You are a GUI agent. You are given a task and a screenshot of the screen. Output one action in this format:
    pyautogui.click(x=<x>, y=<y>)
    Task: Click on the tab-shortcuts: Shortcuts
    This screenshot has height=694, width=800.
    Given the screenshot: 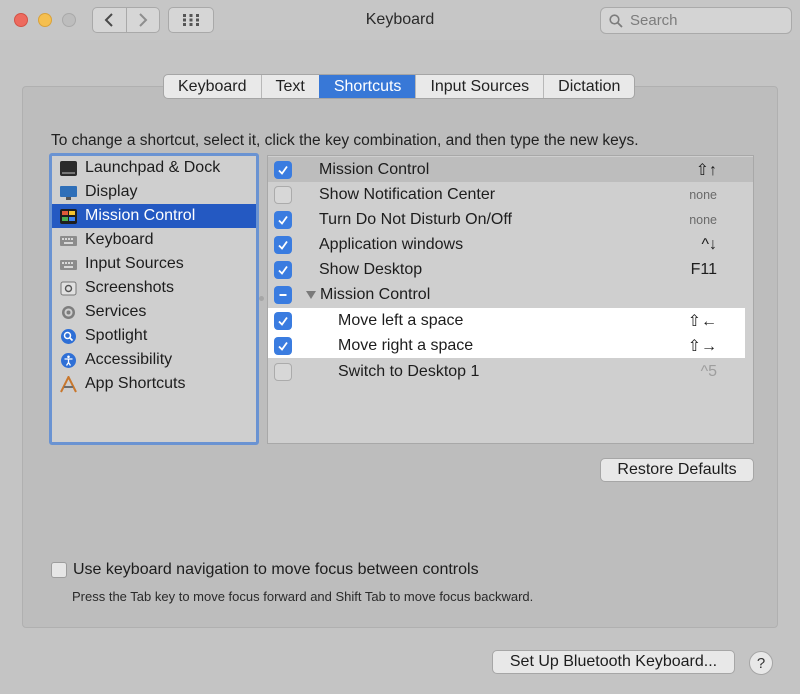 What is the action you would take?
    pyautogui.click(x=367, y=86)
    